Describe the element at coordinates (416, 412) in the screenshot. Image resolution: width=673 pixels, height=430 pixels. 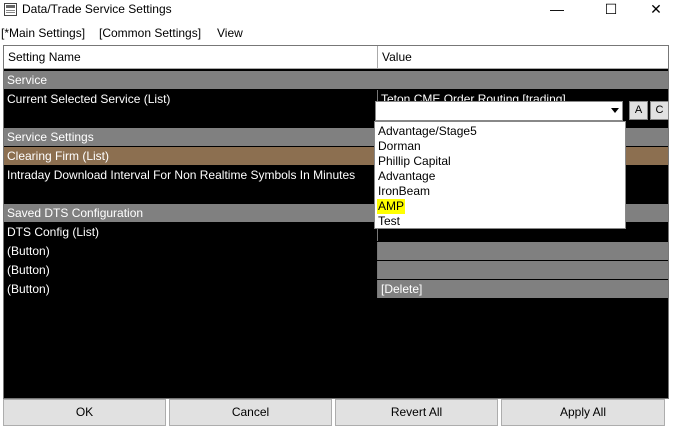
I see `revert-all-button: Revert All` at that location.